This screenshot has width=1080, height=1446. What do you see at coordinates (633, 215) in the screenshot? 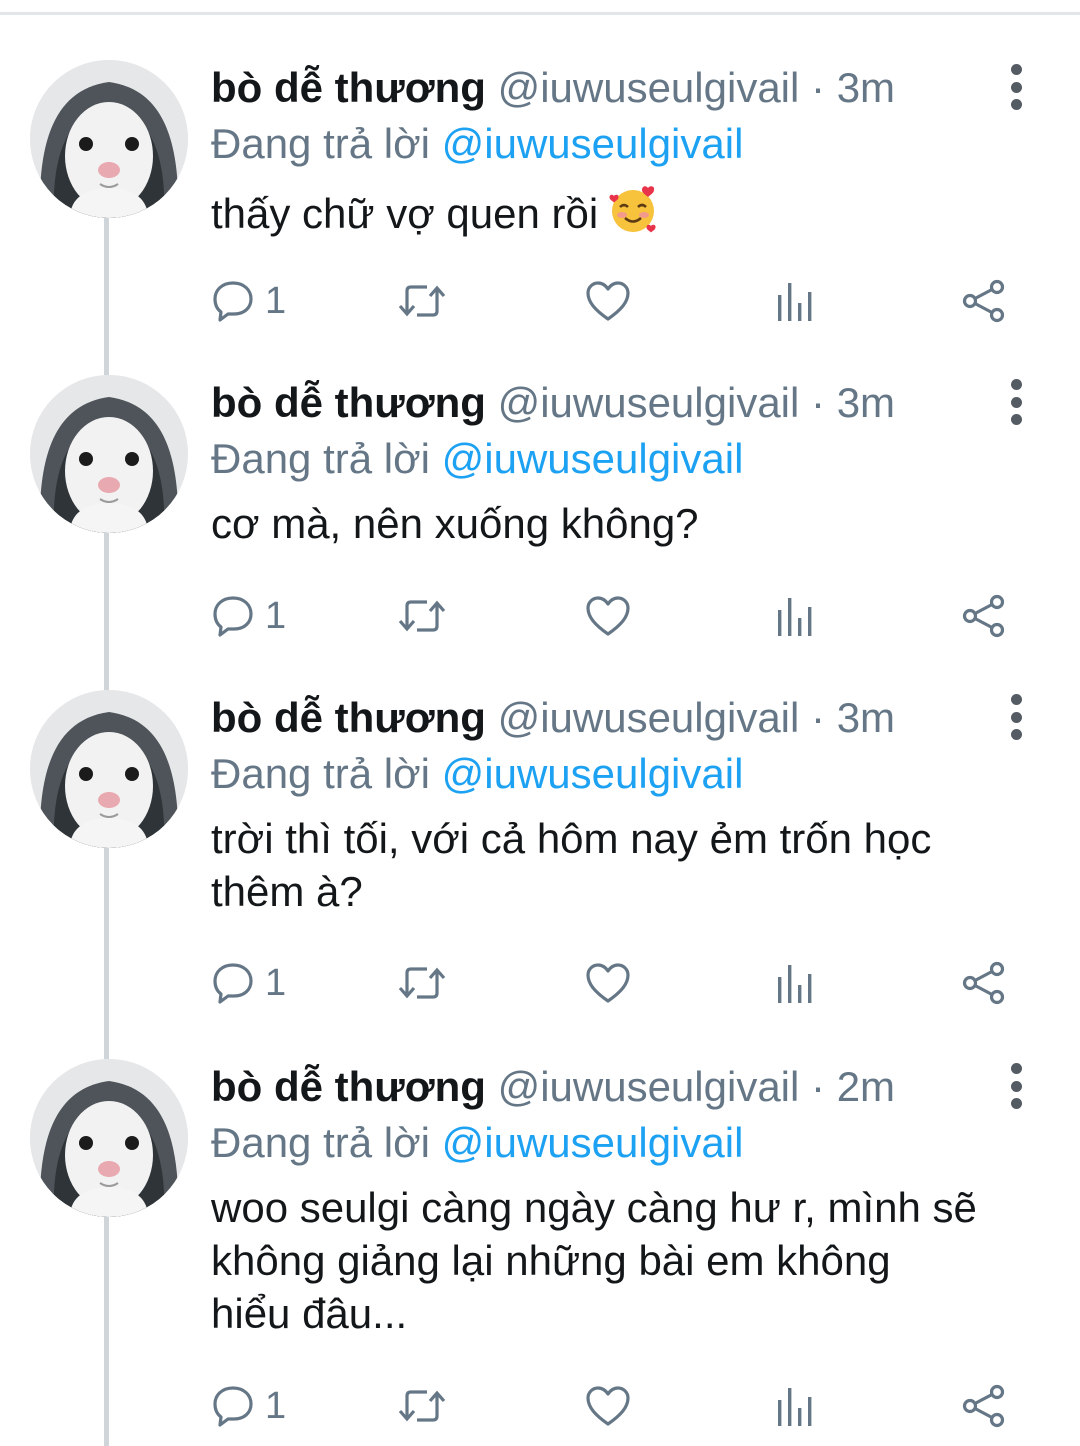
I see `smiling-face-with-hearts-icon` at bounding box center [633, 215].